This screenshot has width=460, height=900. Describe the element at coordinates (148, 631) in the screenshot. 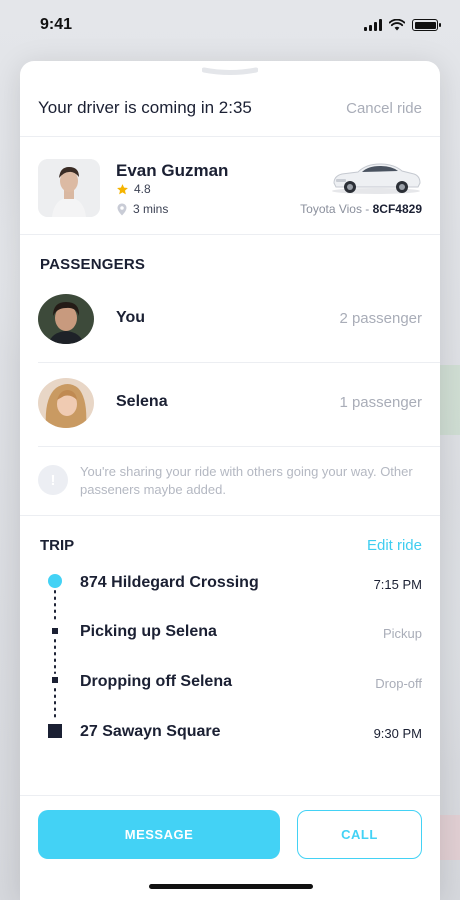

I see `trip-stop-name: Picking up Selena` at that location.